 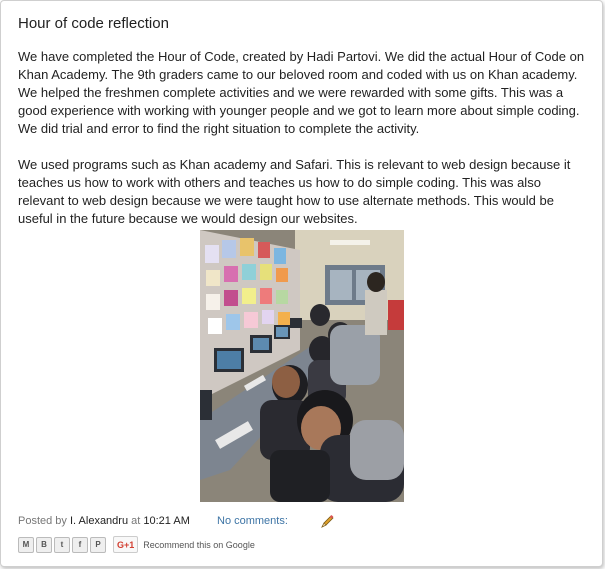 What do you see at coordinates (62, 544) in the screenshot?
I see `twitter-share-button: t` at bounding box center [62, 544].